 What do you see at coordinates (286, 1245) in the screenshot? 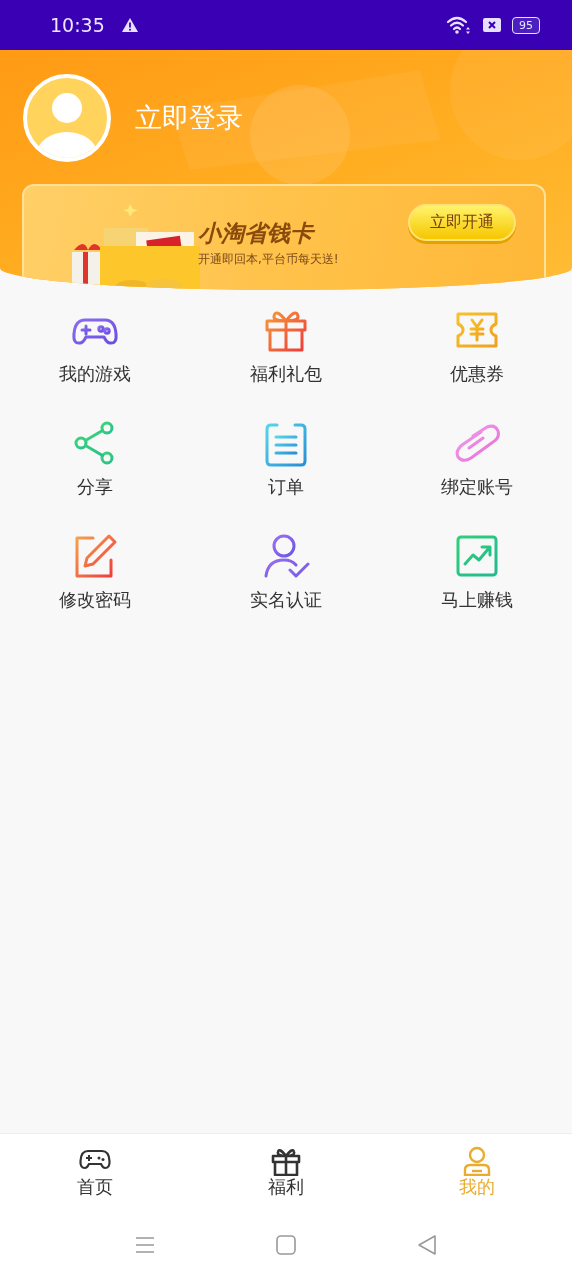
I see `home-icon` at bounding box center [286, 1245].